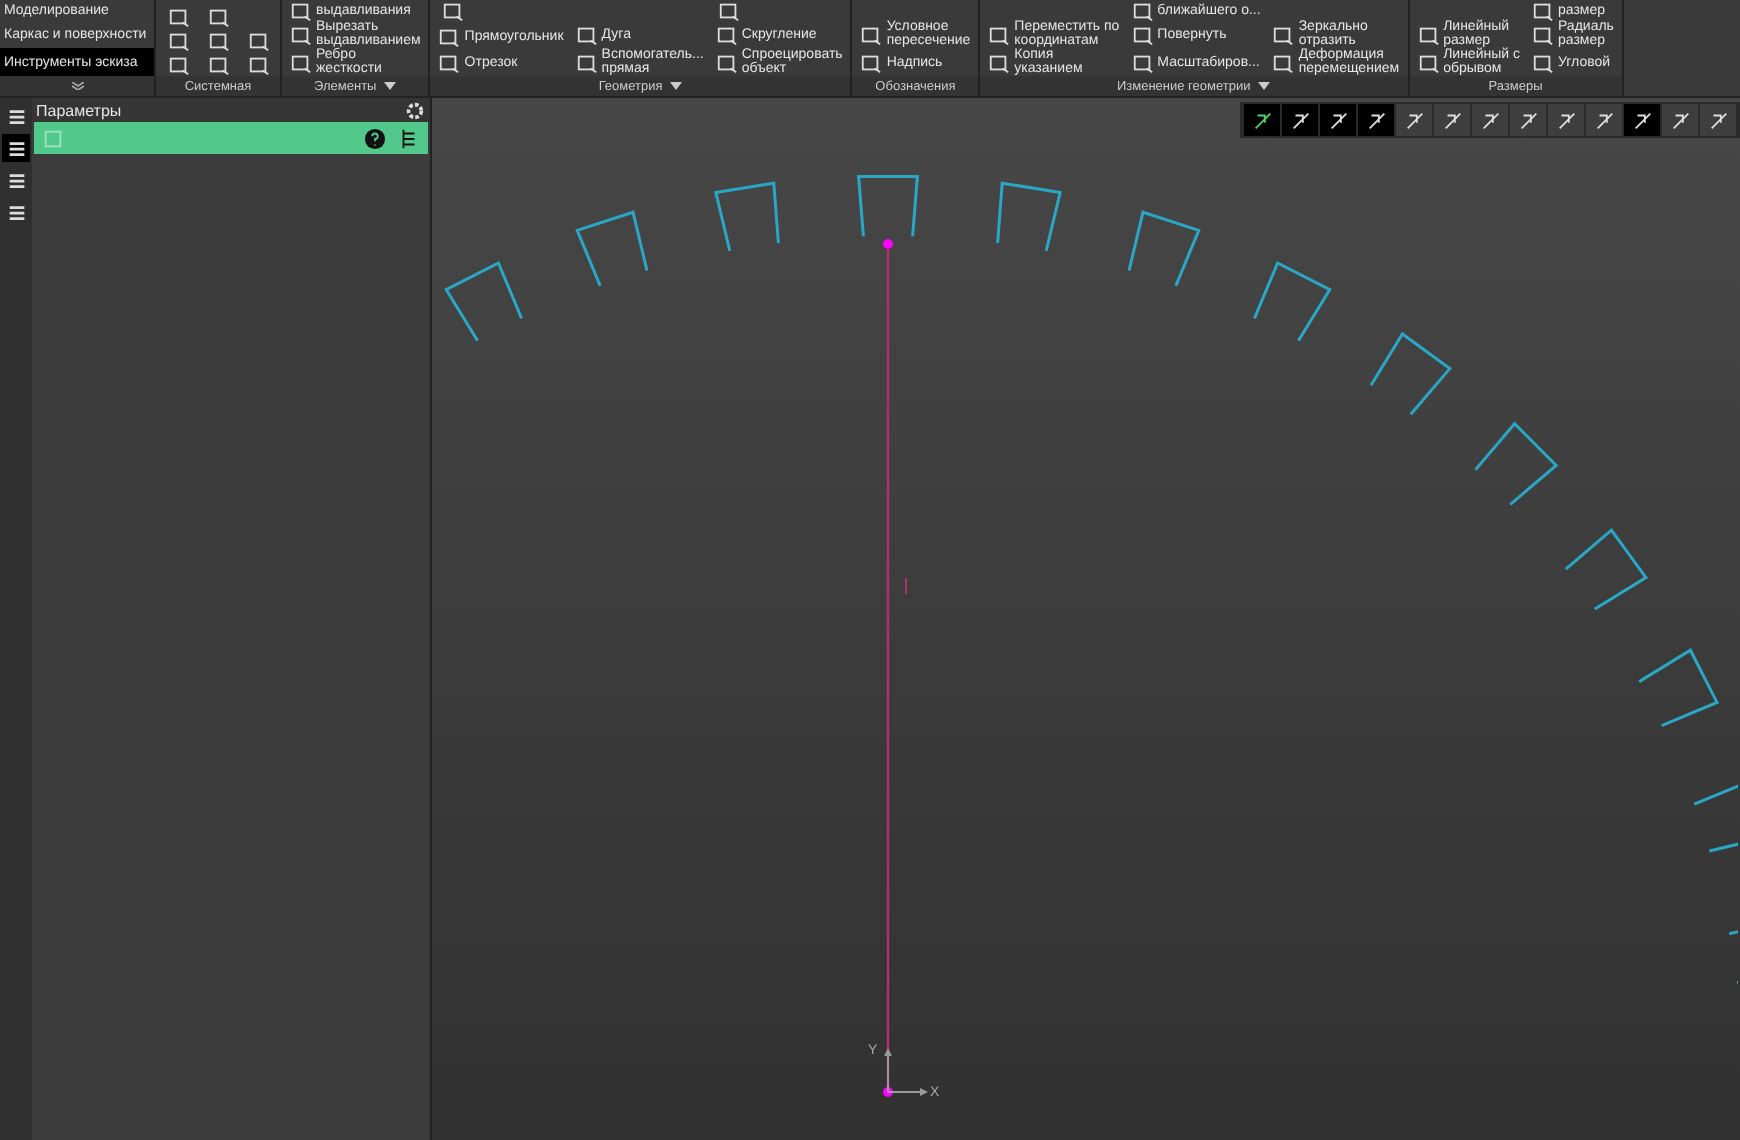 The height and width of the screenshot is (1140, 1740). I want to click on settings-icon, so click(415, 110).